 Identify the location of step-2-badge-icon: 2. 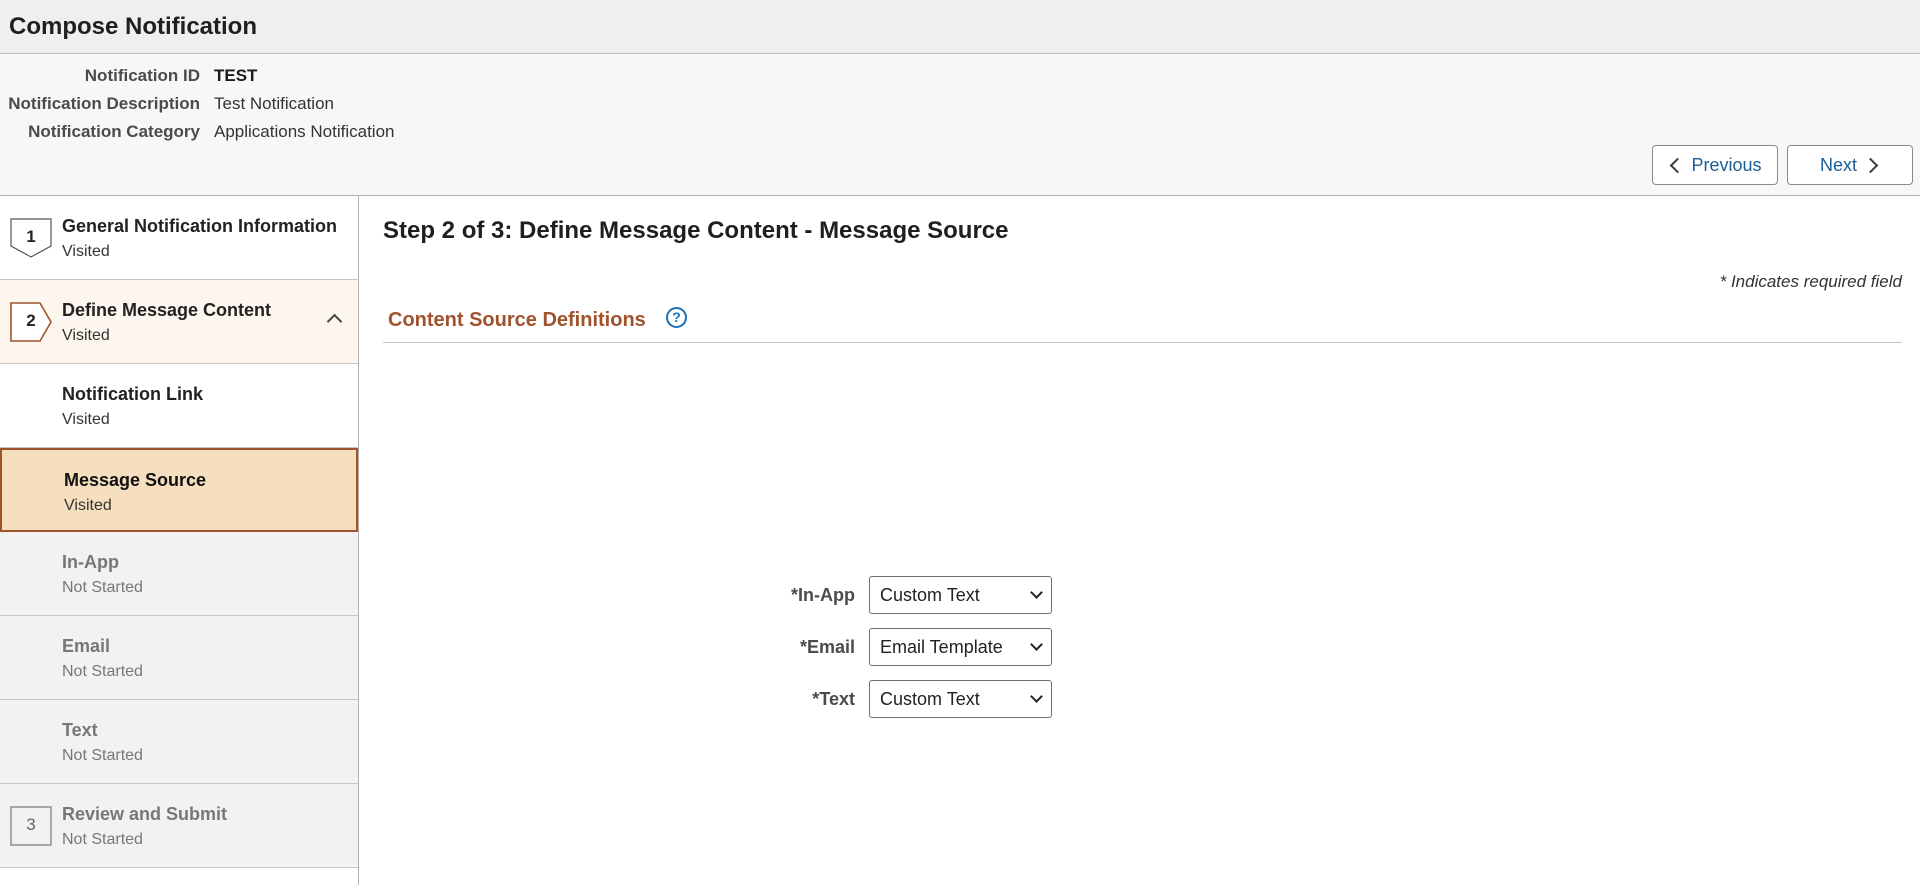
(31, 322).